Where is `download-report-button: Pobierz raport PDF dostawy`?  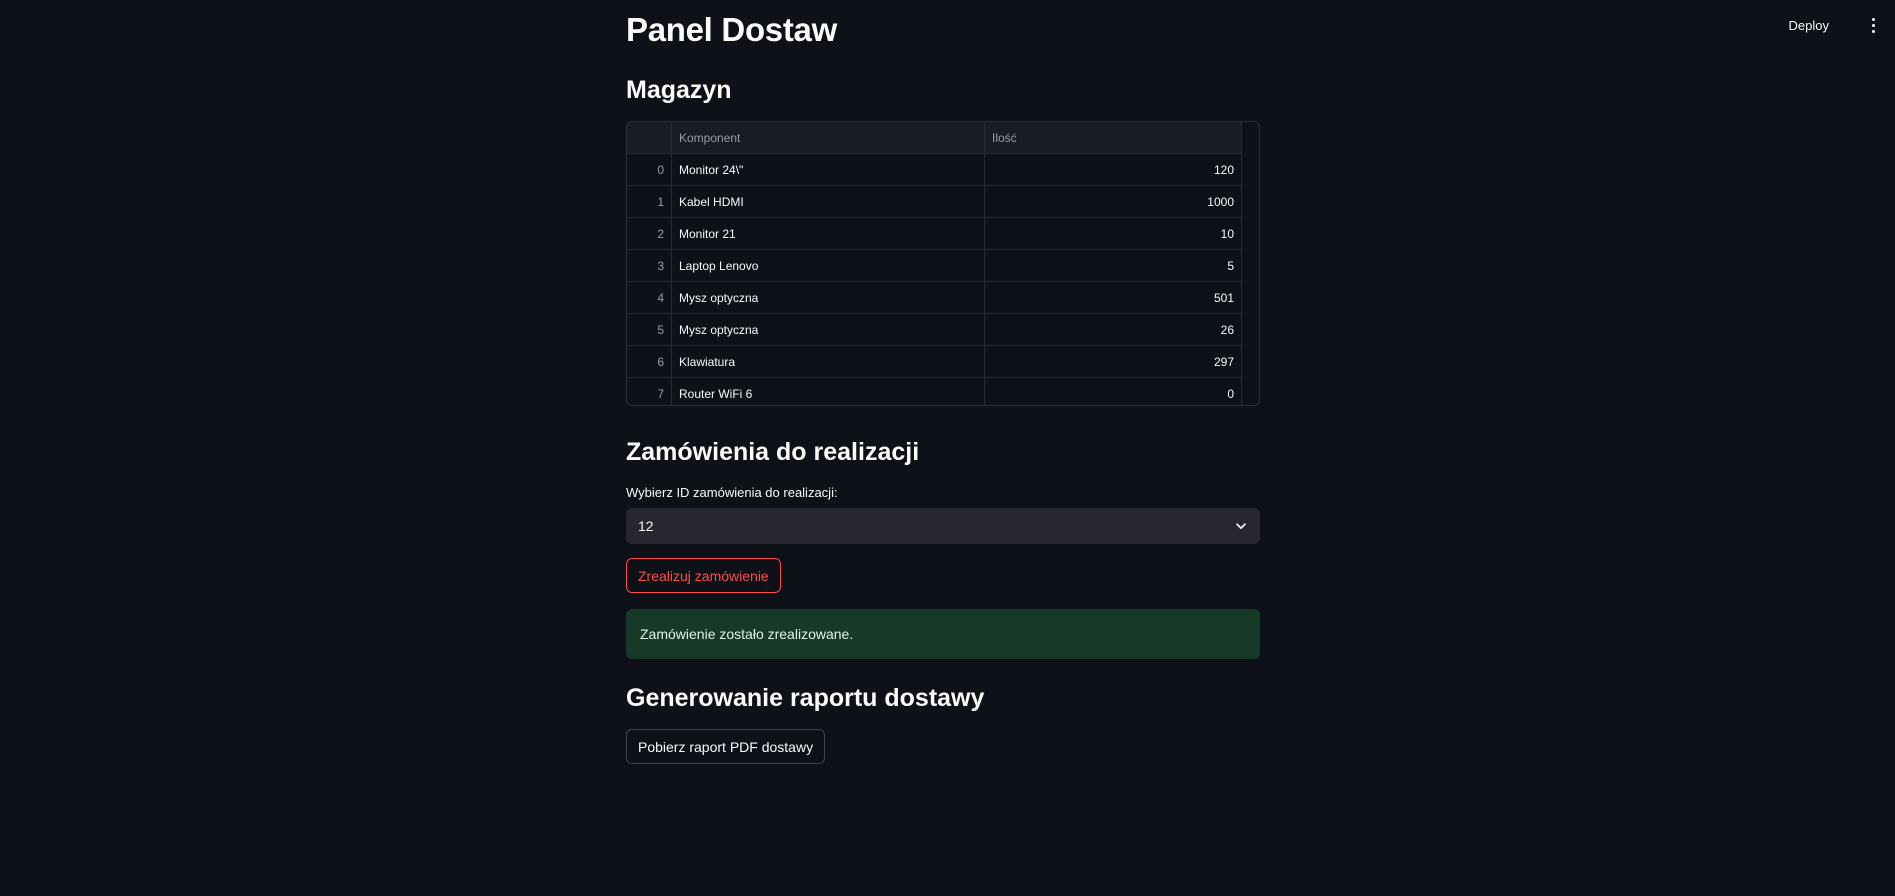 download-report-button: Pobierz raport PDF dostawy is located at coordinates (726, 746).